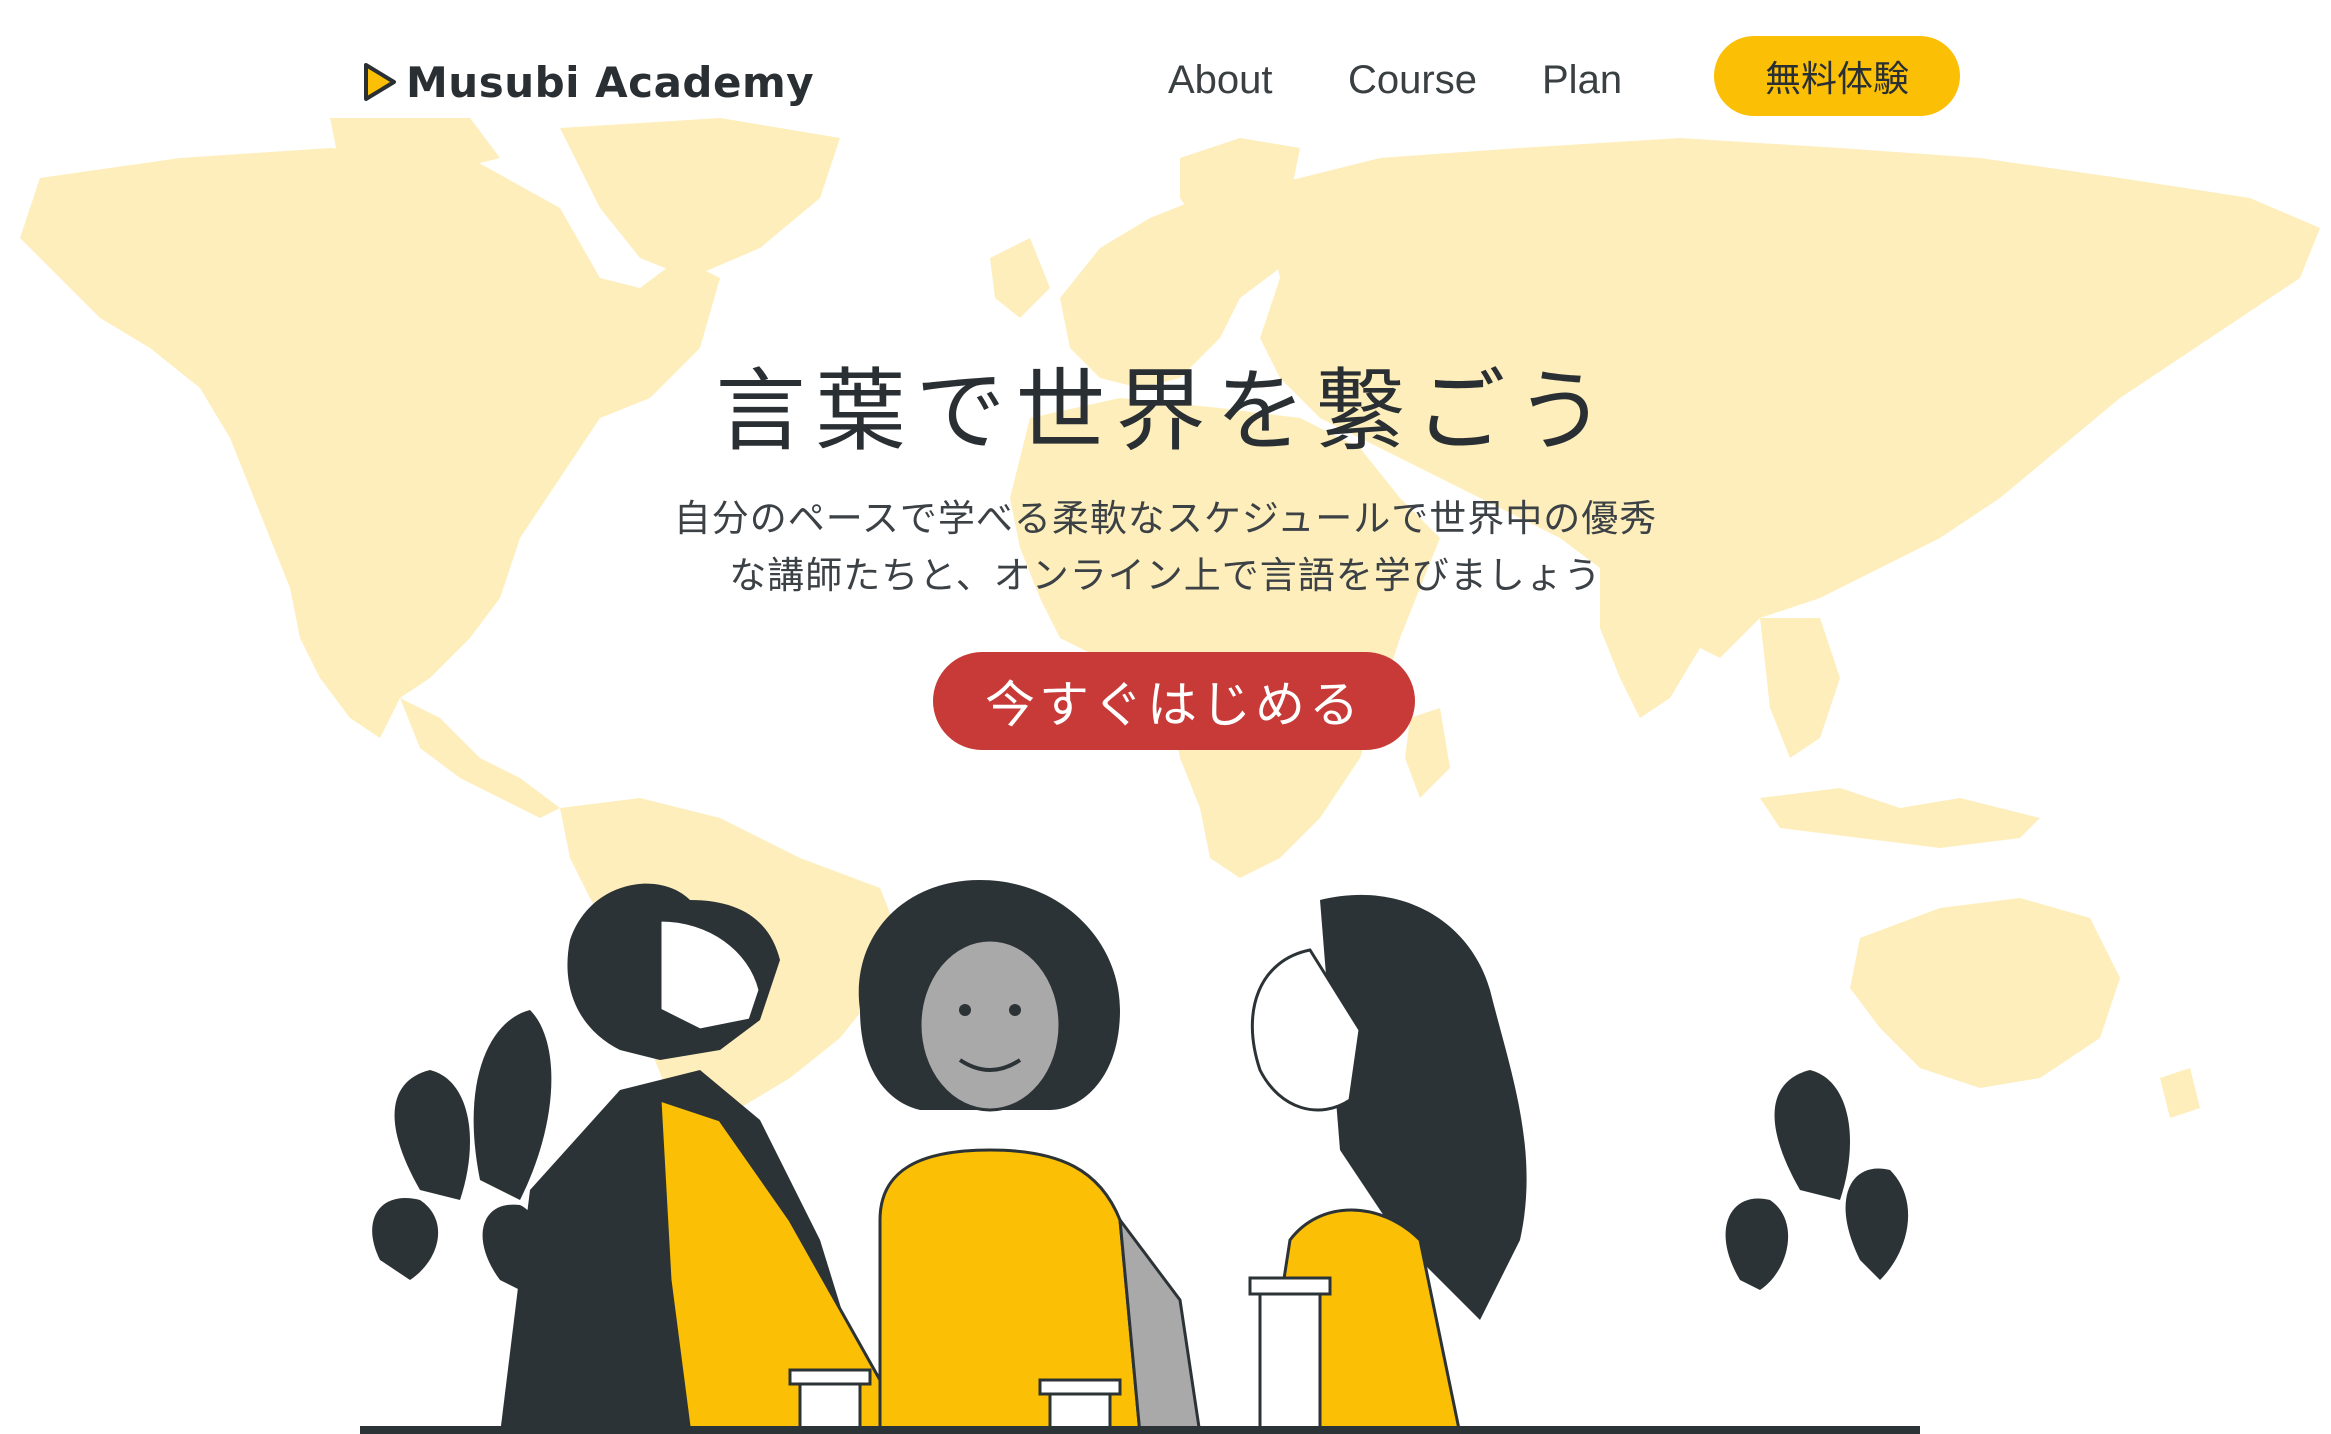  What do you see at coordinates (1837, 76) in the screenshot?
I see `free-trial-button: 無料体験` at bounding box center [1837, 76].